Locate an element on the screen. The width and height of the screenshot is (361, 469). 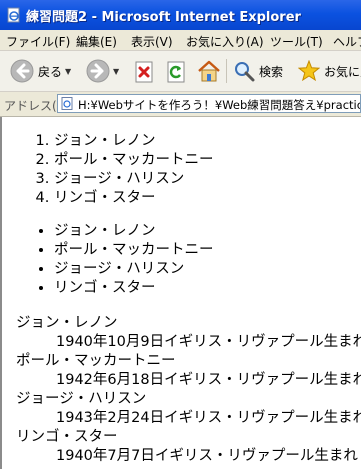
search-label: 検索 is located at coordinates (271, 71).